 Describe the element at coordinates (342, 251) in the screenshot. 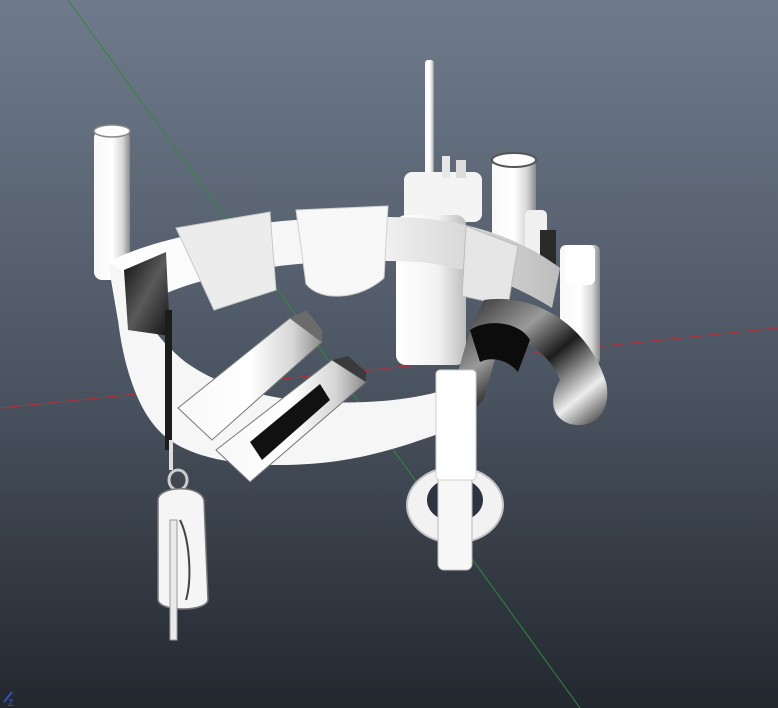

I see `center-pouch` at that location.